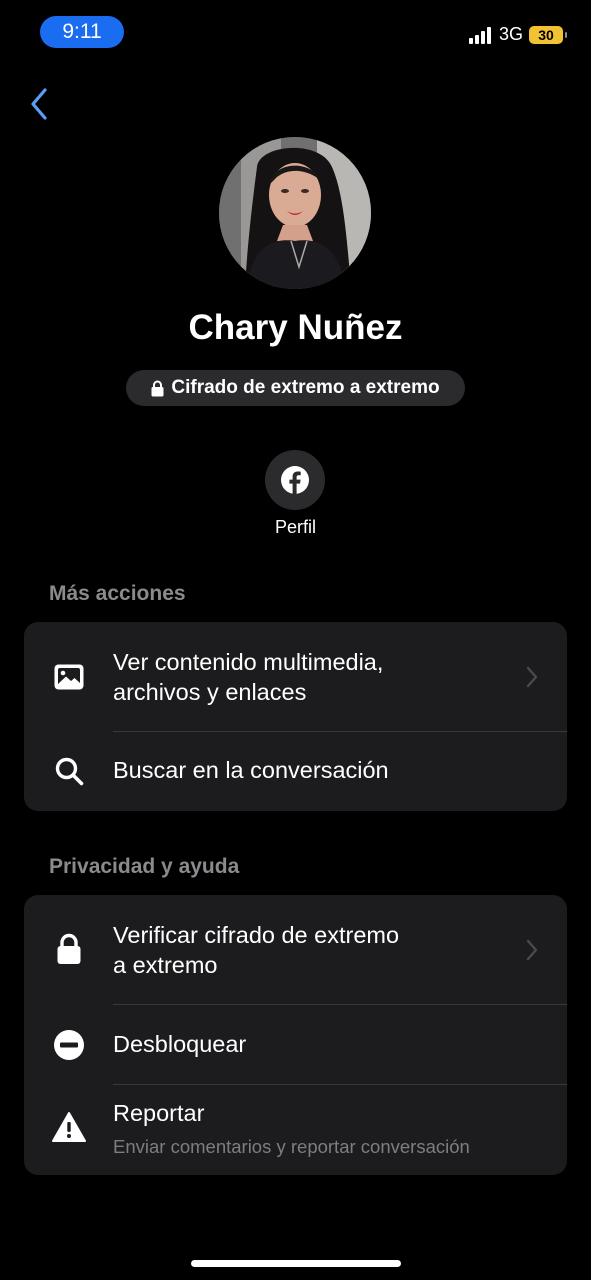 This screenshot has height=1280, width=591. Describe the element at coordinates (295, 1044) in the screenshot. I see `unblock-row: Desbloquear` at that location.